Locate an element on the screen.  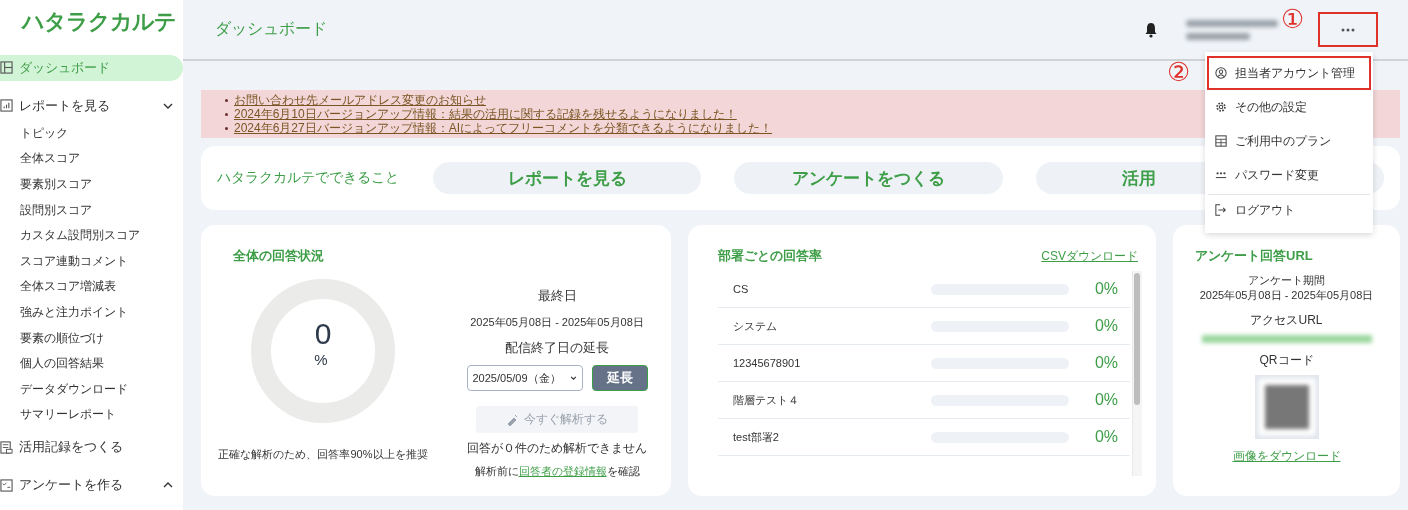
department-name: 階層テスト４ is located at coordinates (766, 400).